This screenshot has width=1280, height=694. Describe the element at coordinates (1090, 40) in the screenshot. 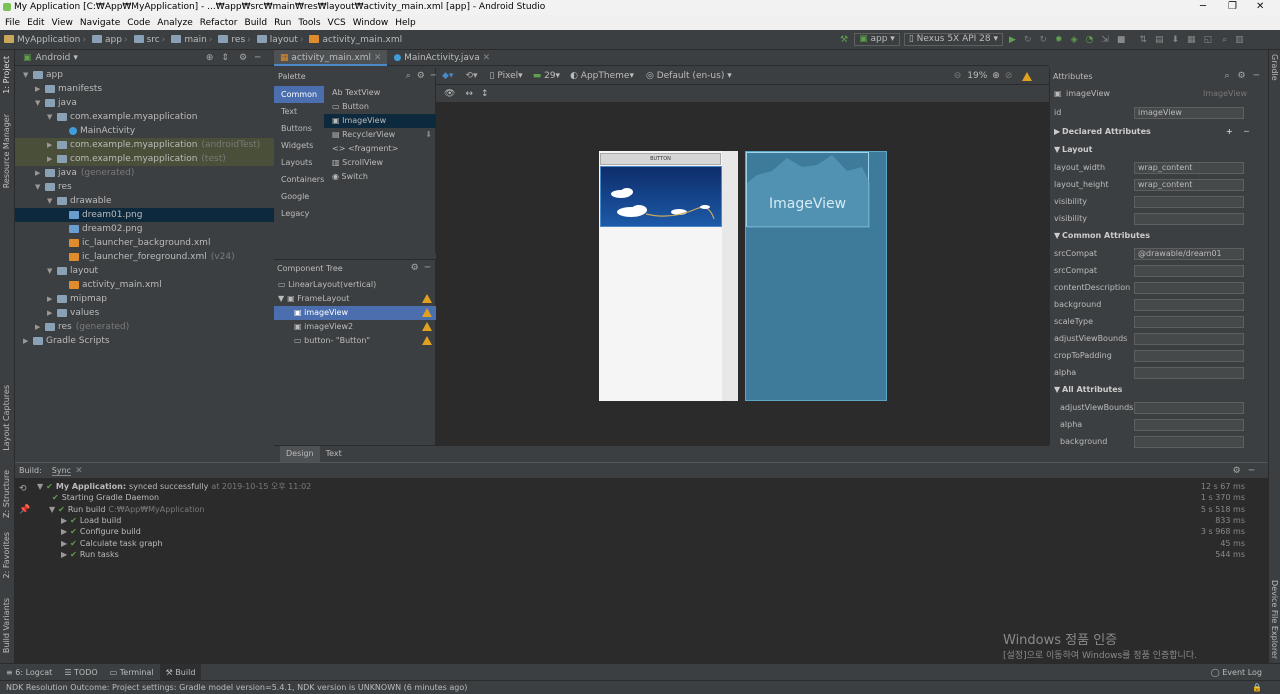

I see `profile-icon: ◔` at that location.